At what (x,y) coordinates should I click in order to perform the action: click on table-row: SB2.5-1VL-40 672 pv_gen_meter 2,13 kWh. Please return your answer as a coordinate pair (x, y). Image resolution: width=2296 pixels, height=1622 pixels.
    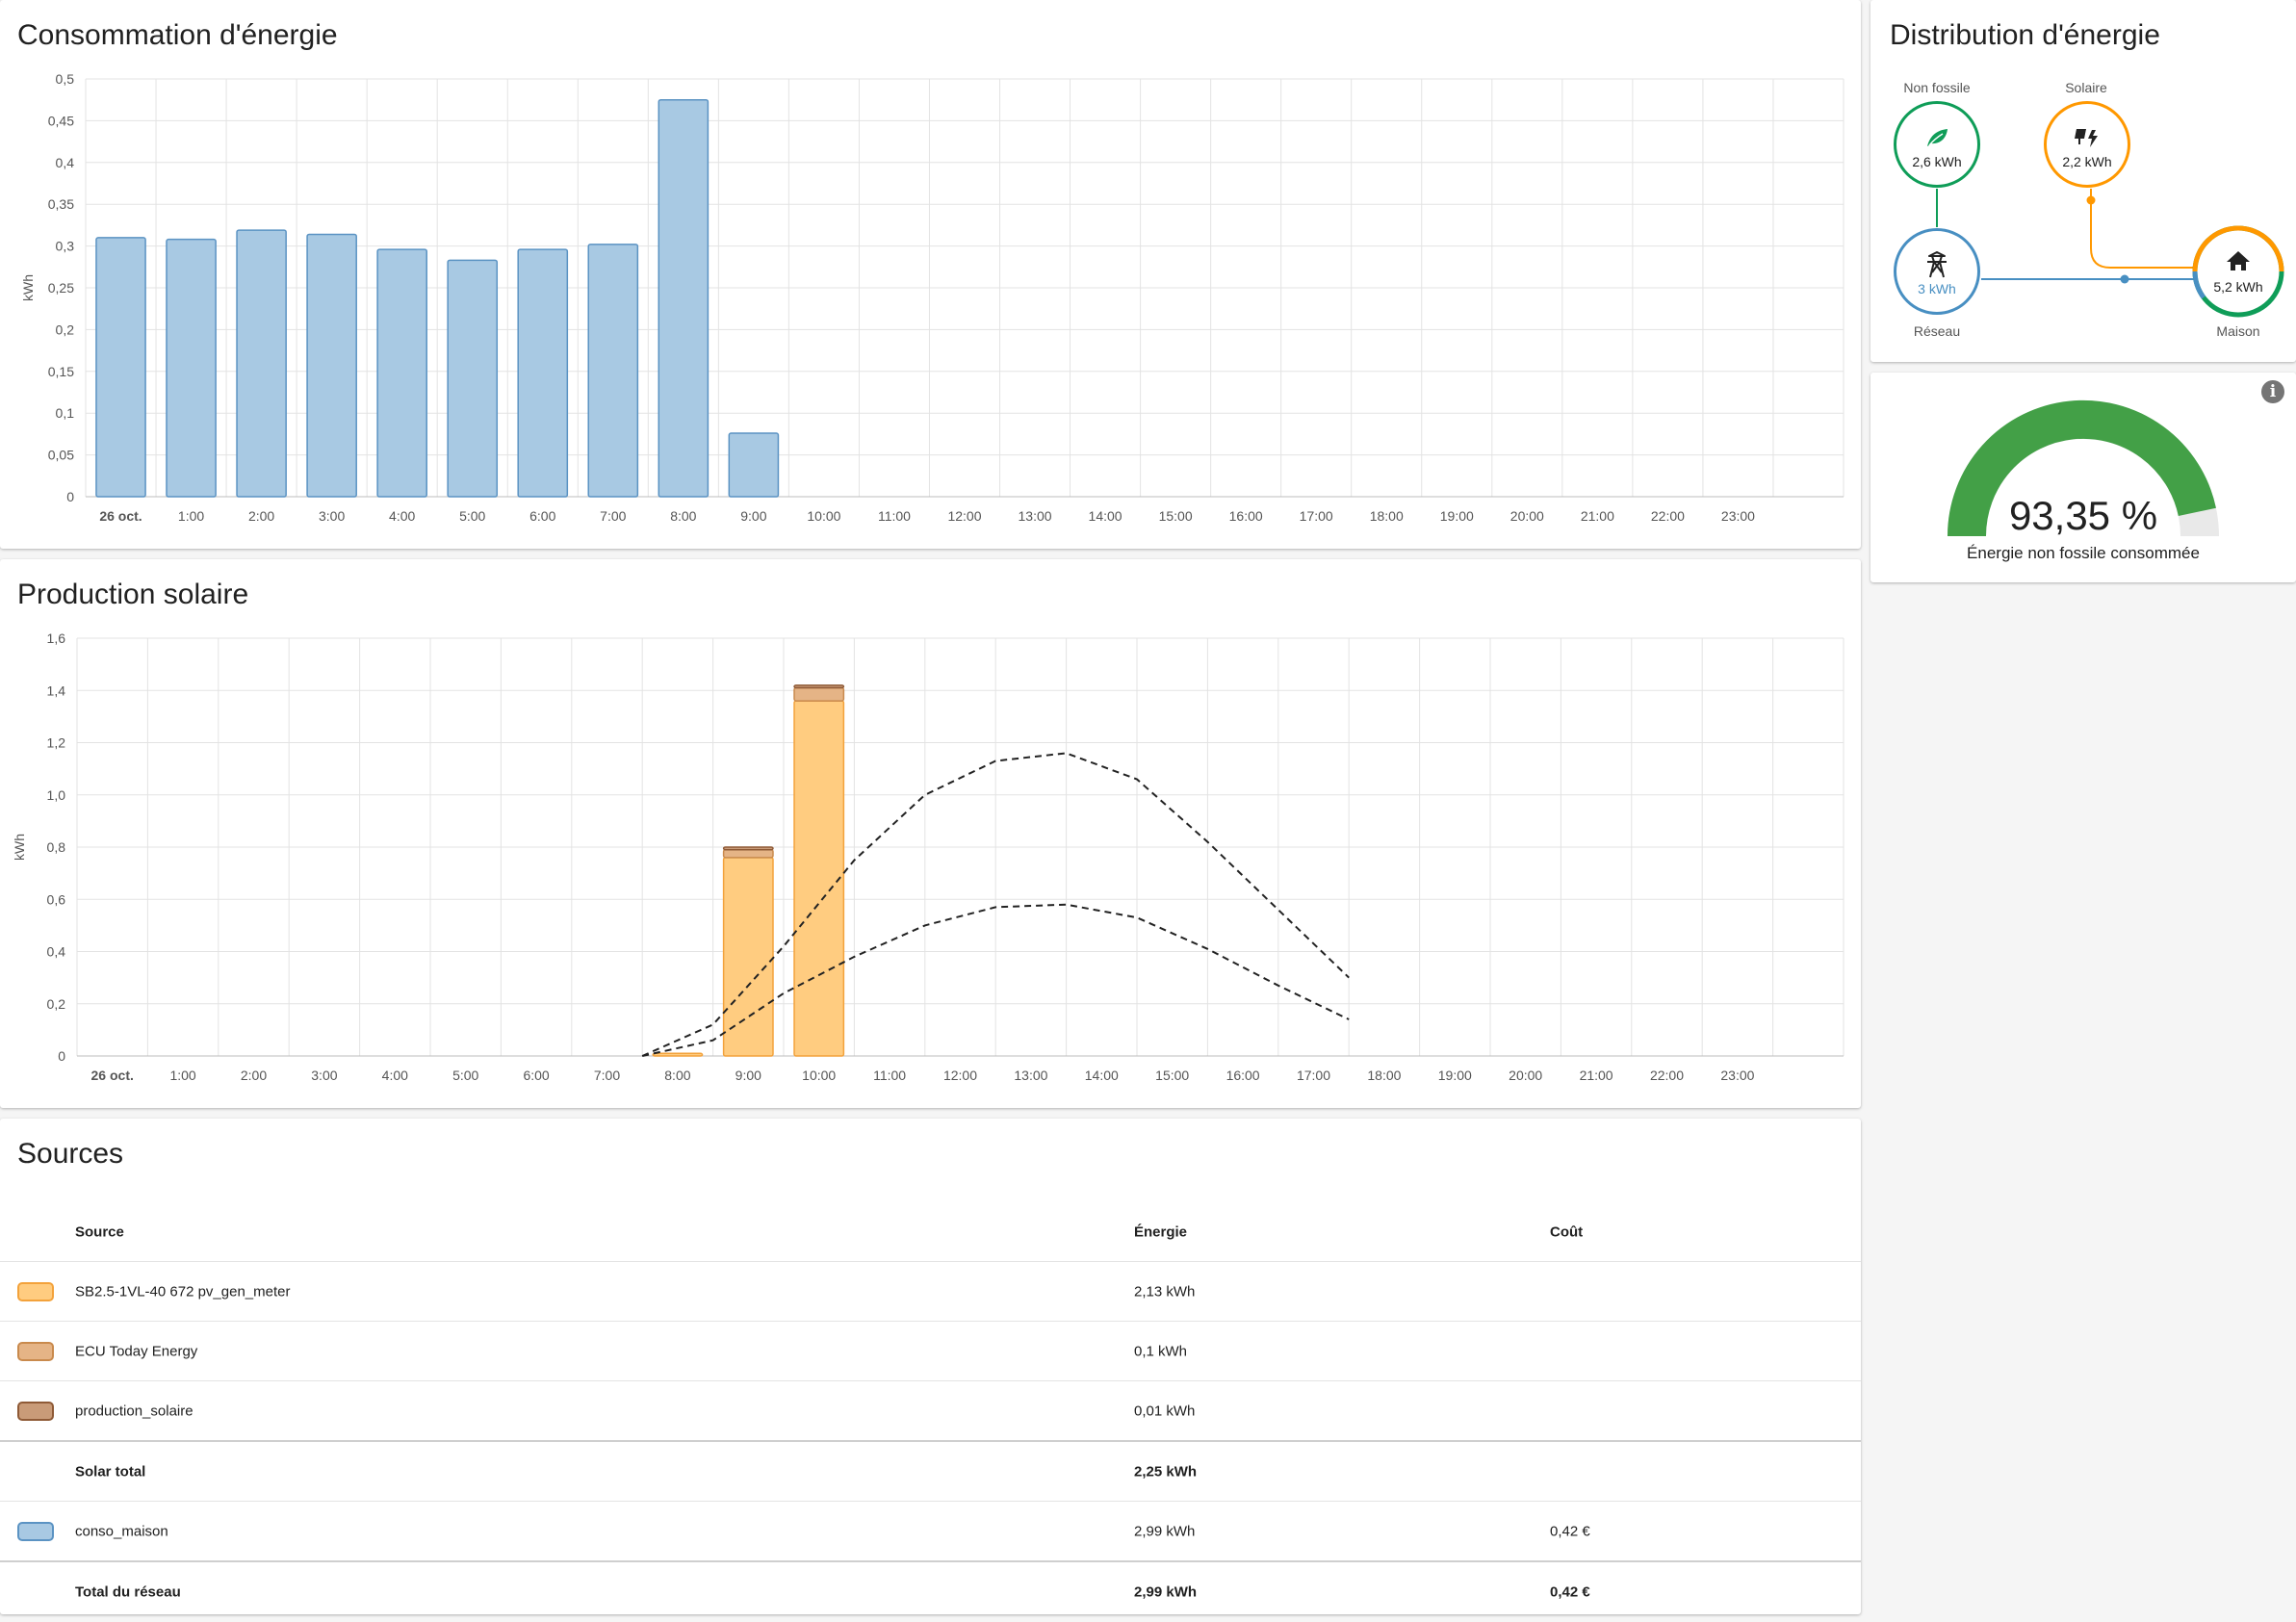
    Looking at the image, I should click on (930, 1292).